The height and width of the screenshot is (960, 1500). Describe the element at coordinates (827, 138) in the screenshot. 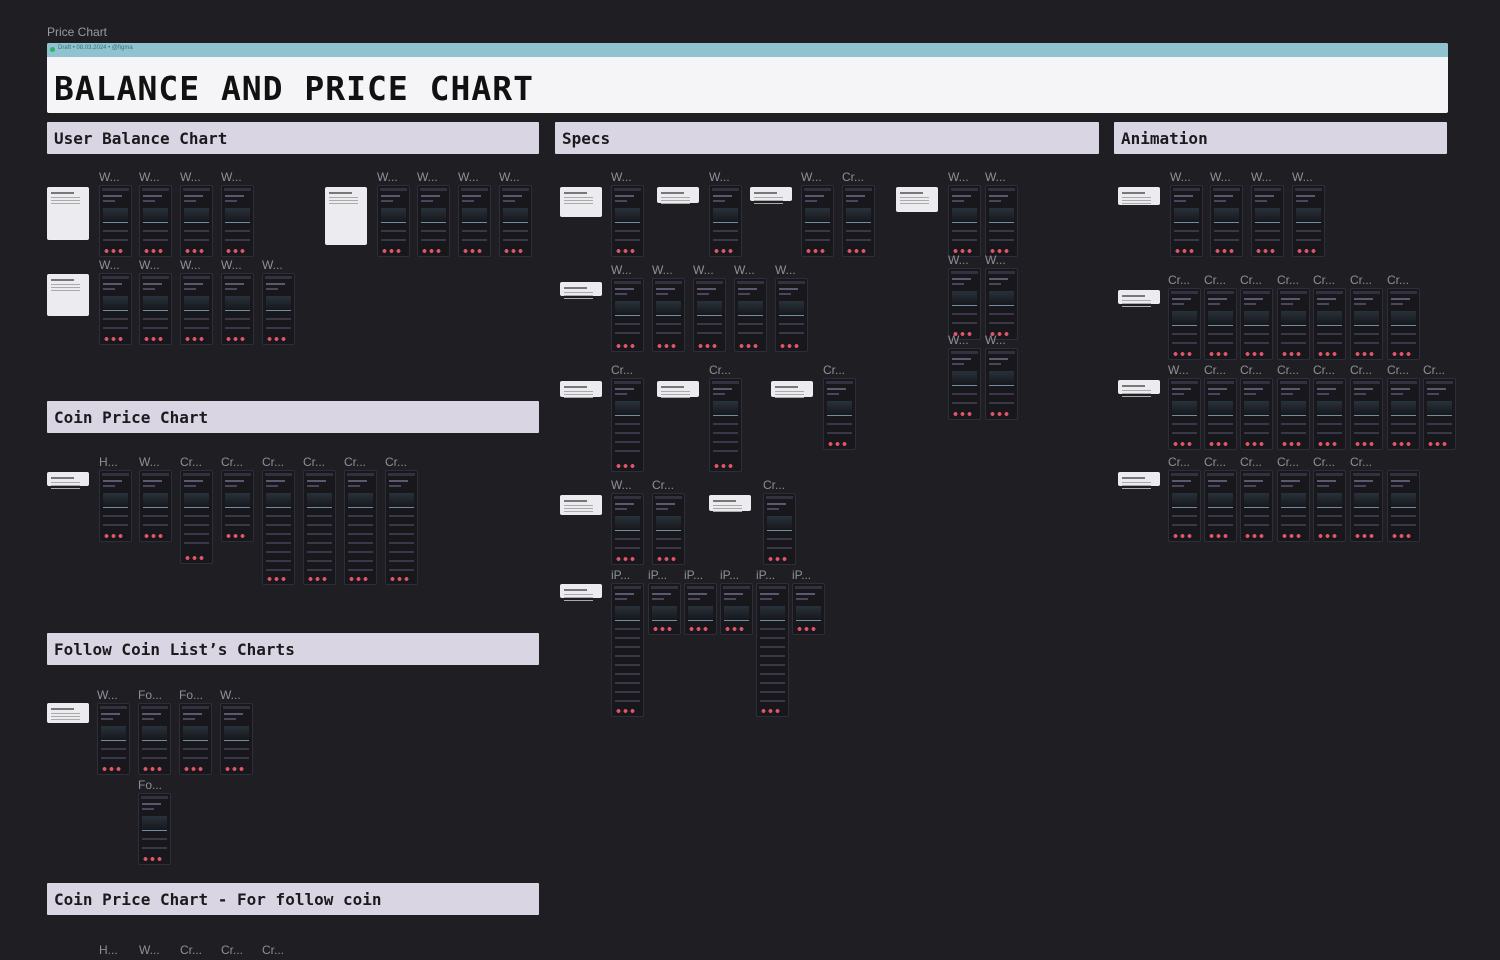

I see `section-specs: Specs` at that location.